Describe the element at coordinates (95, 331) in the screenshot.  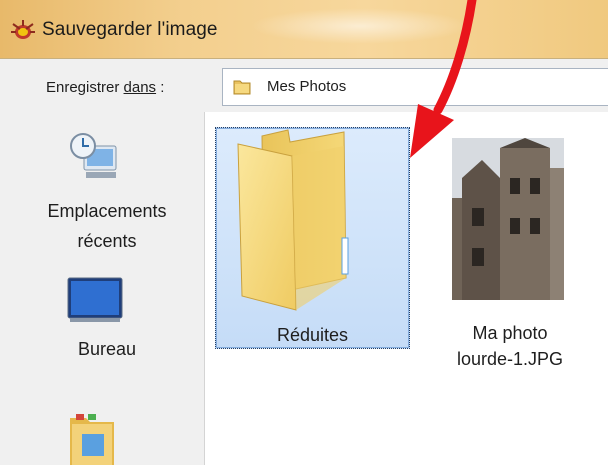
I see `place-desktop` at that location.